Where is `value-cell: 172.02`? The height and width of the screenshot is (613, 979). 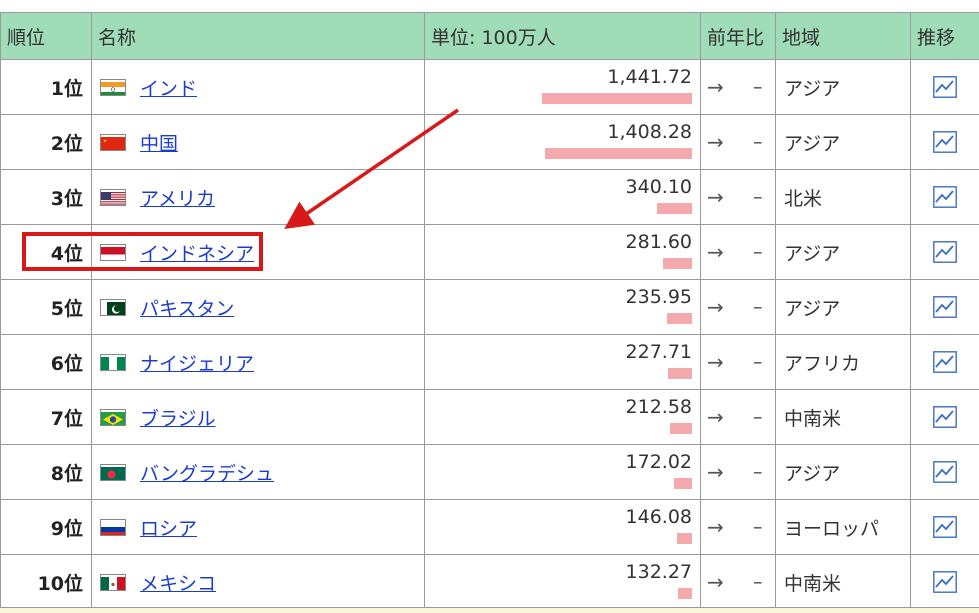
value-cell: 172.02 is located at coordinates (563, 472).